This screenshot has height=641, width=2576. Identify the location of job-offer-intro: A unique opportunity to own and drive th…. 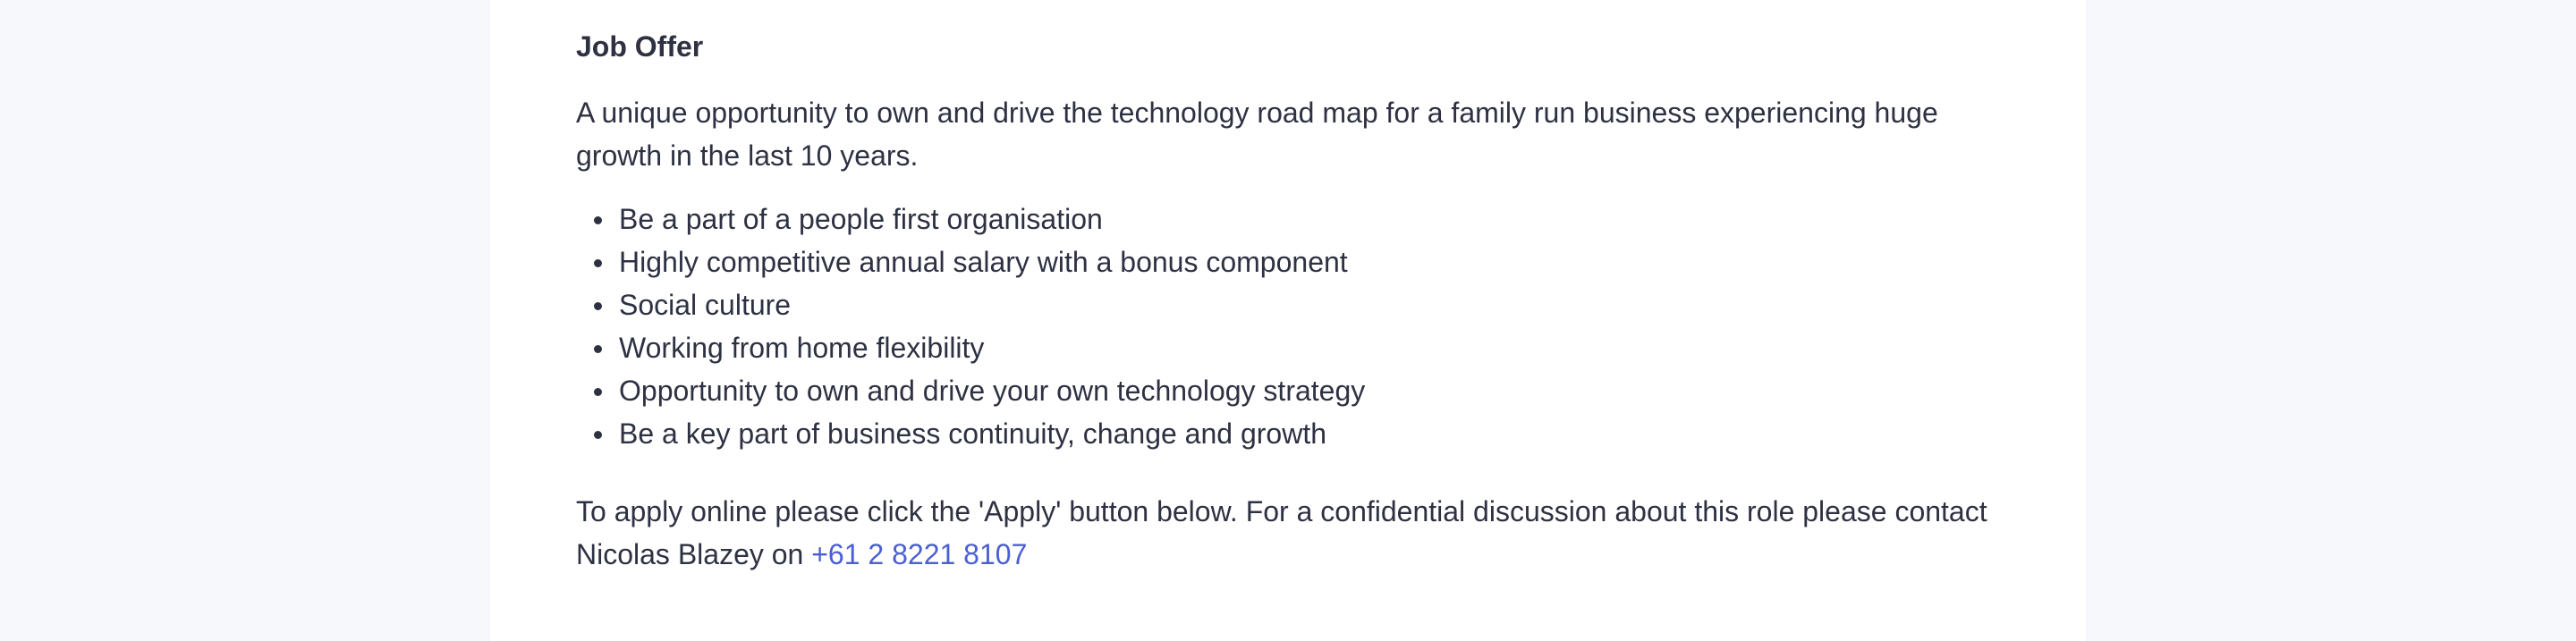
(1257, 134).